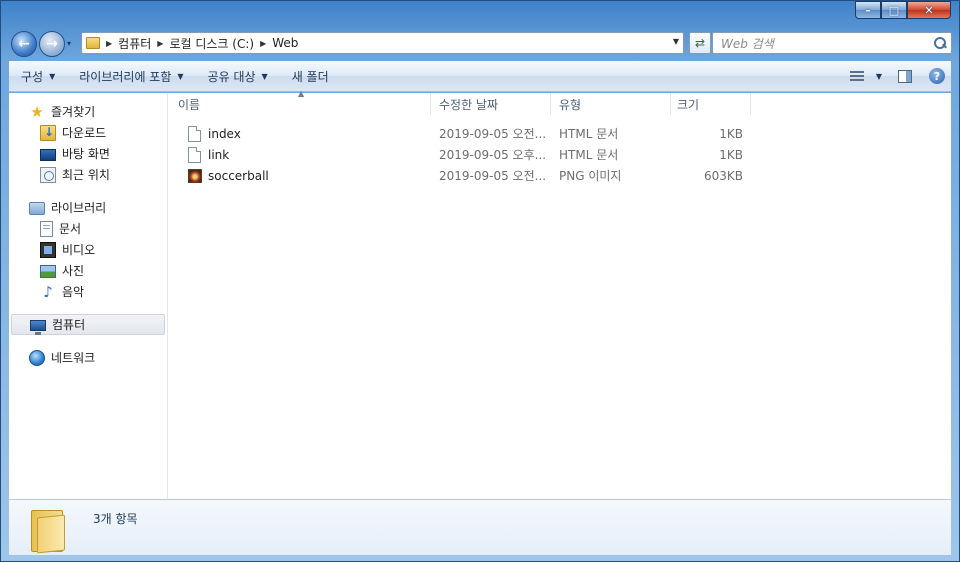 The height and width of the screenshot is (562, 960). Describe the element at coordinates (879, 76) in the screenshot. I see `view-options-dropdown: ▼` at that location.